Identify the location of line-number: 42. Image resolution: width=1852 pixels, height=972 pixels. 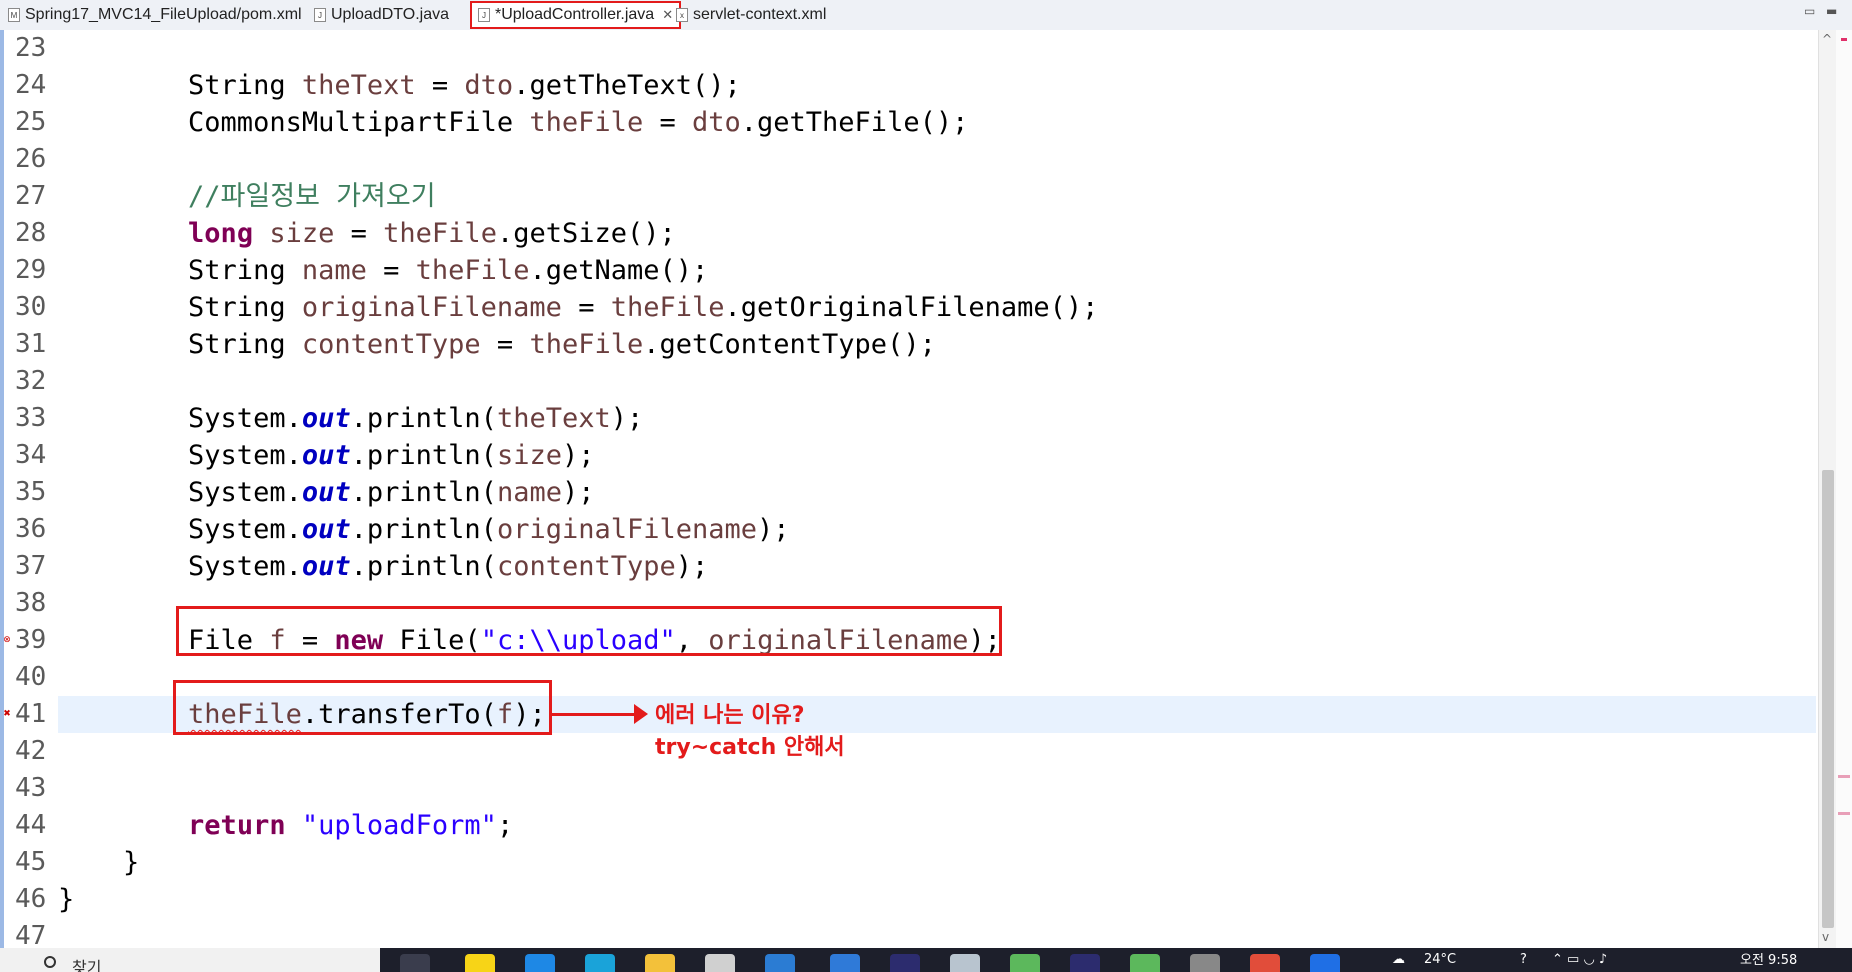
(31, 751).